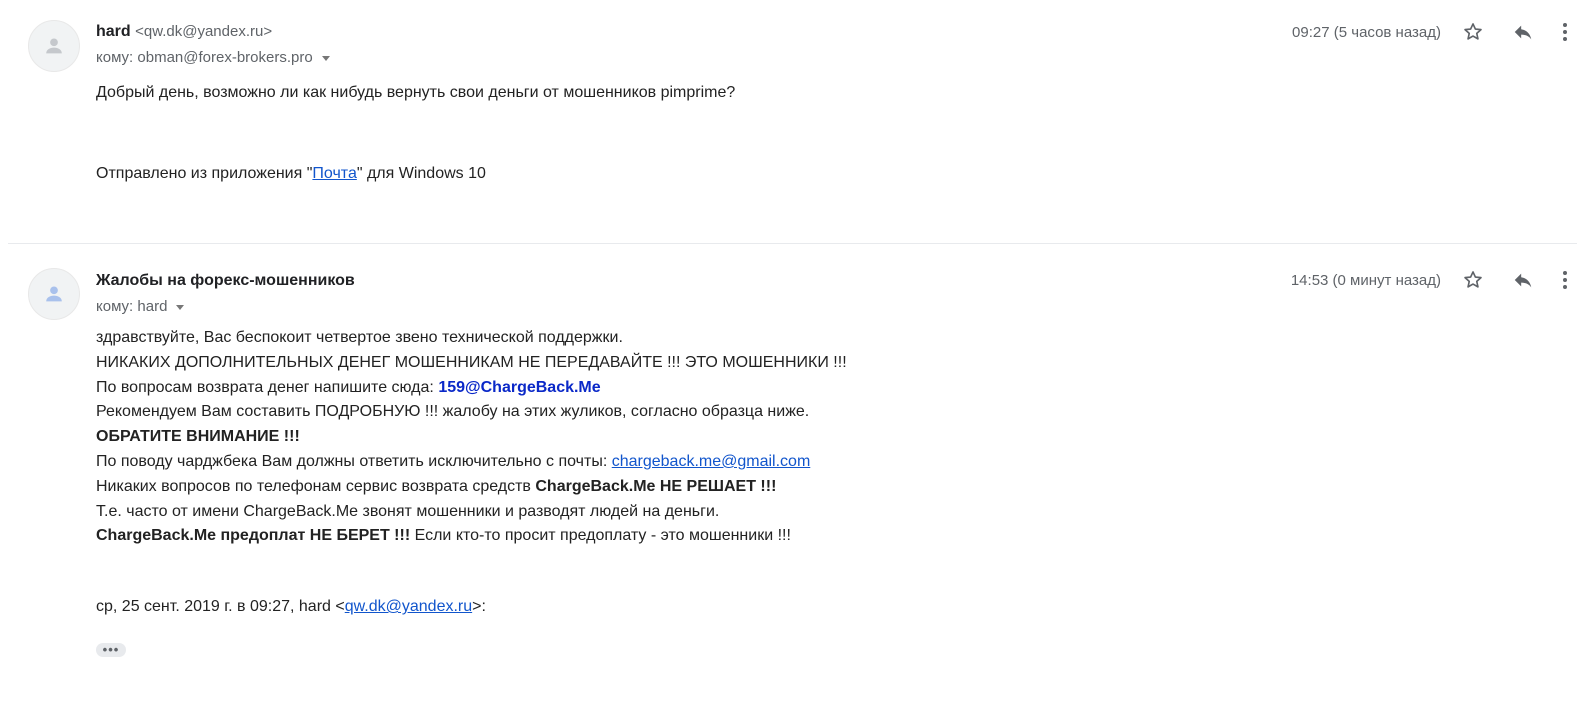  What do you see at coordinates (225, 294) in the screenshot?
I see `message-header: Жалобы на форекс-мошенников кому: hard` at bounding box center [225, 294].